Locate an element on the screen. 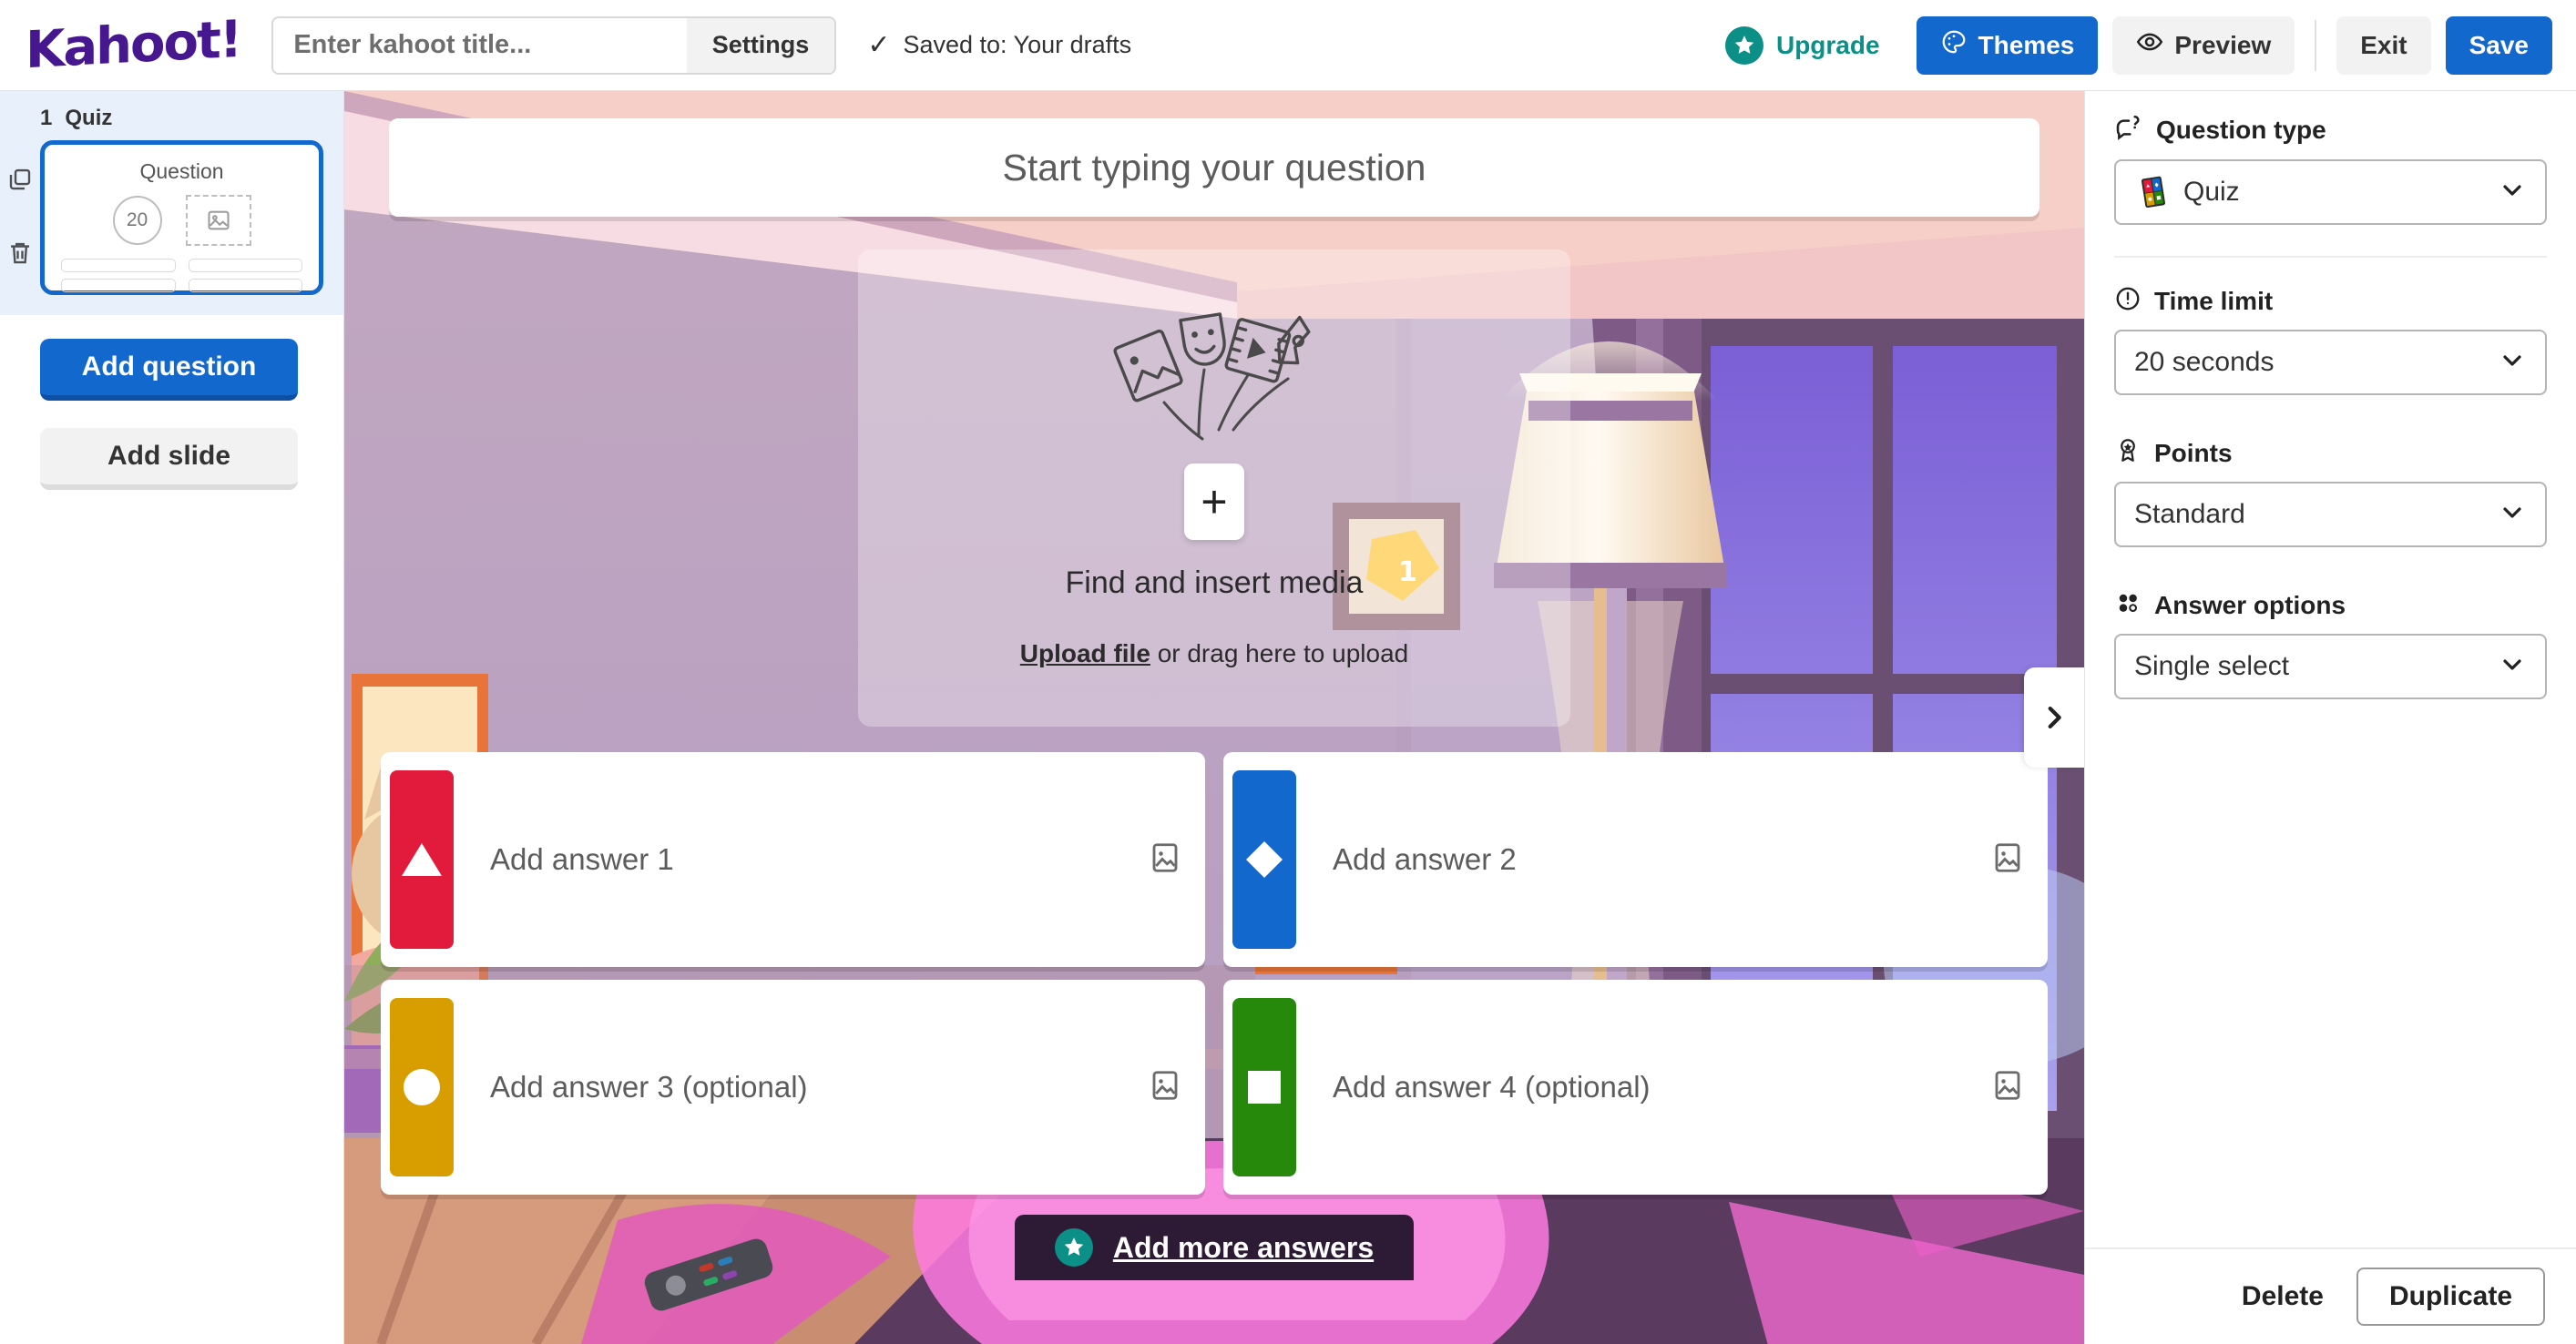  points-select: Standard is located at coordinates (2330, 514).